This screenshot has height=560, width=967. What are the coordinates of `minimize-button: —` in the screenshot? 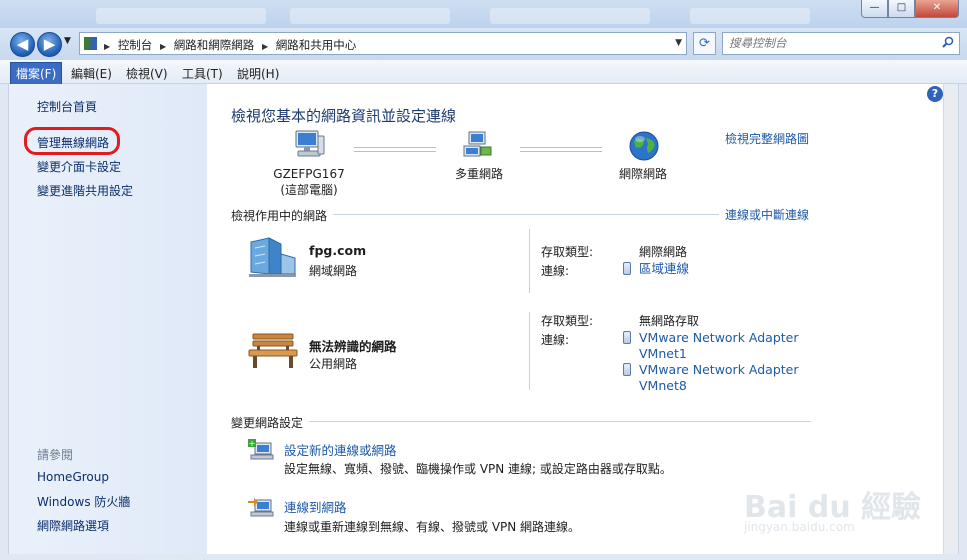 It's located at (874, 9).